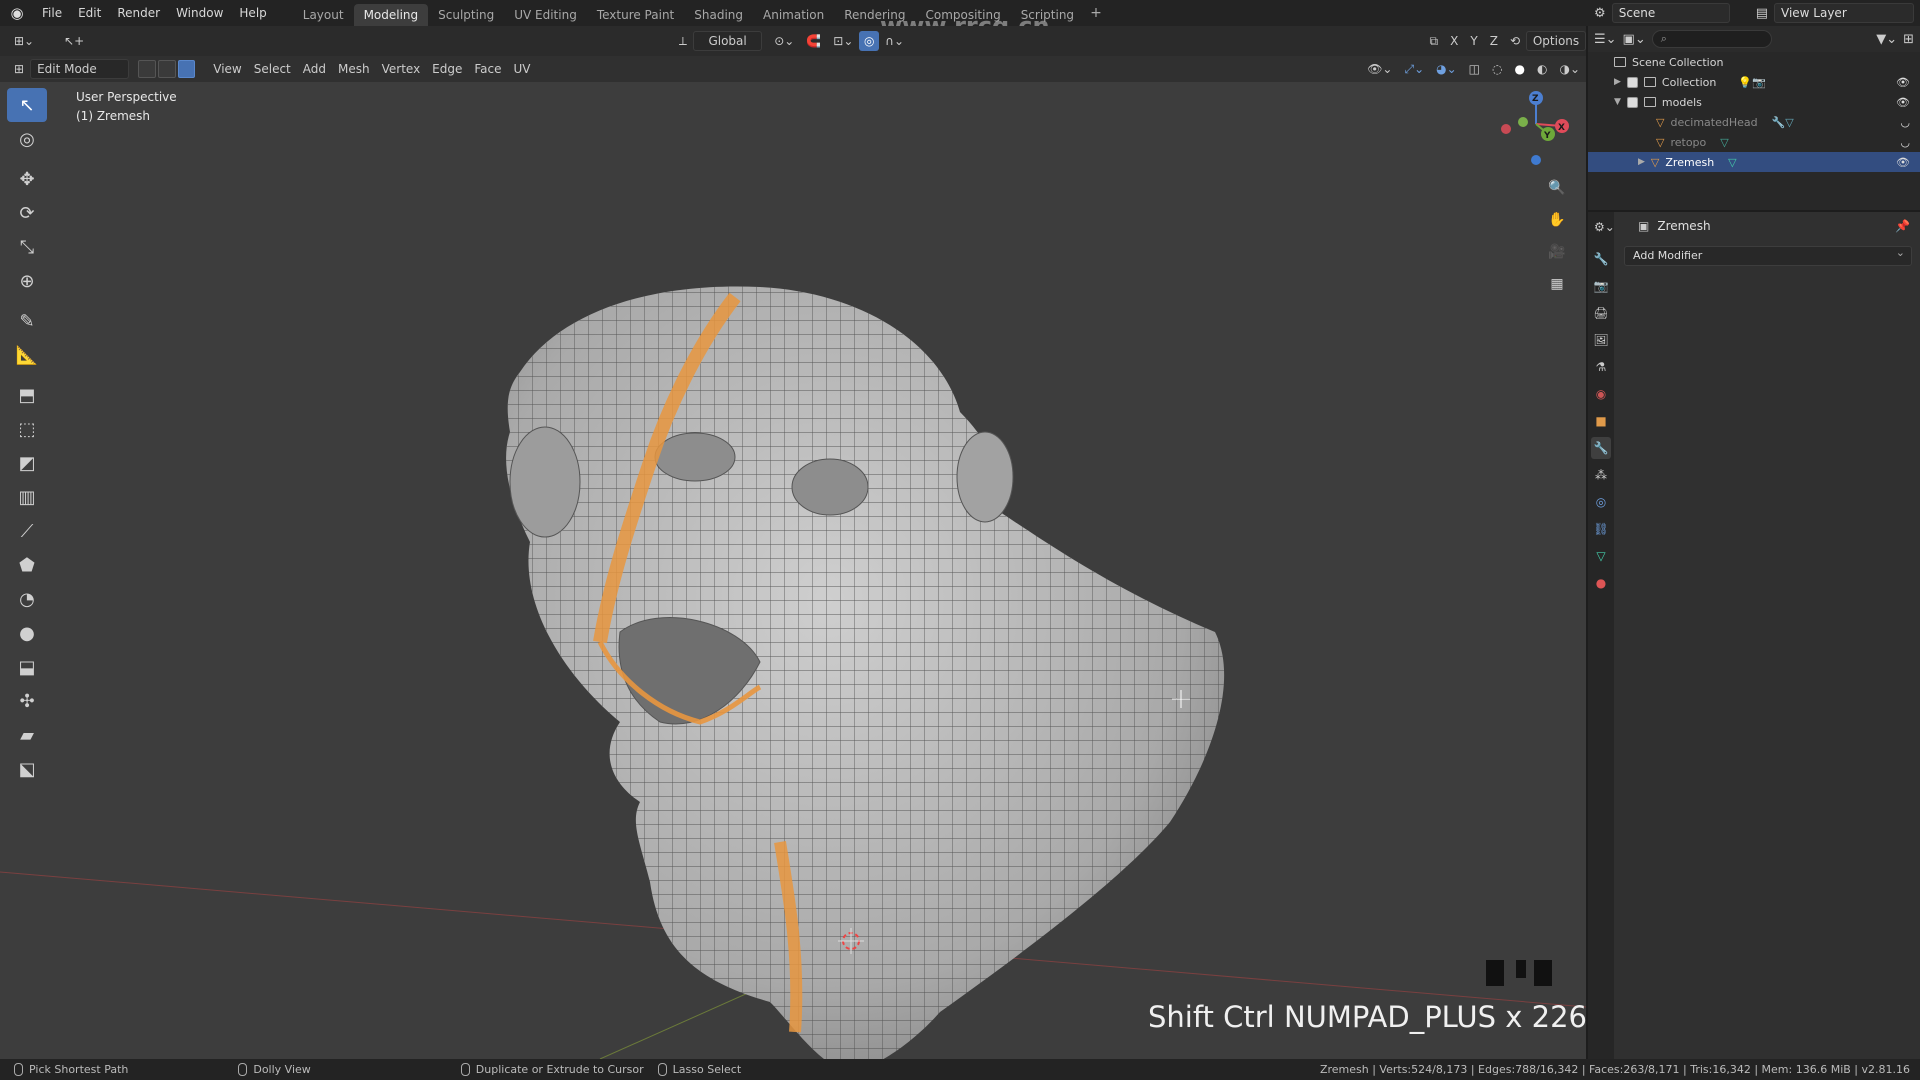 This screenshot has height=1080, width=1920. Describe the element at coordinates (784, 41) in the screenshot. I see `pivot-icon: ⊙⌄` at that location.